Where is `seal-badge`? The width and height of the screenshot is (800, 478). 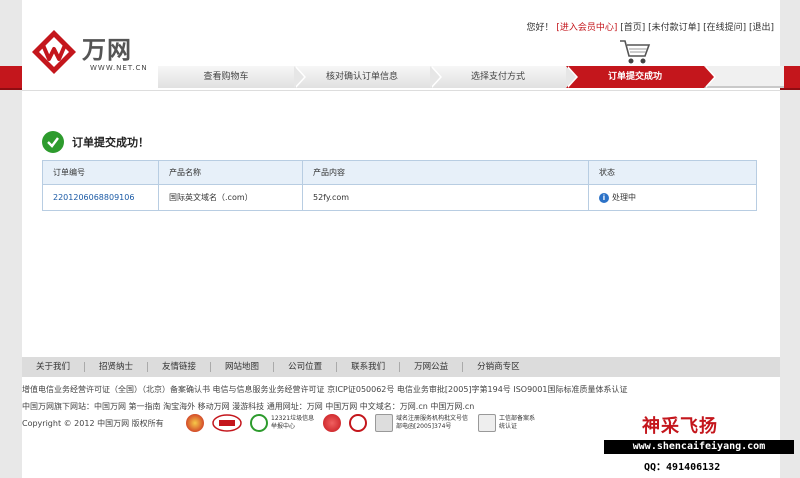
seal-badge is located at coordinates (358, 423).